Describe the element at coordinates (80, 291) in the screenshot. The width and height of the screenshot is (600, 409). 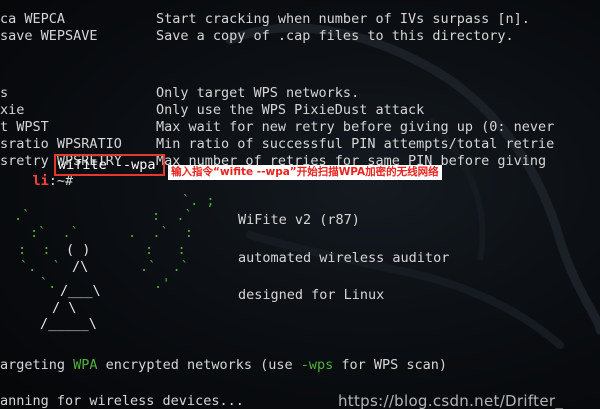
I see `ascii-art-antenna: /___\` at that location.